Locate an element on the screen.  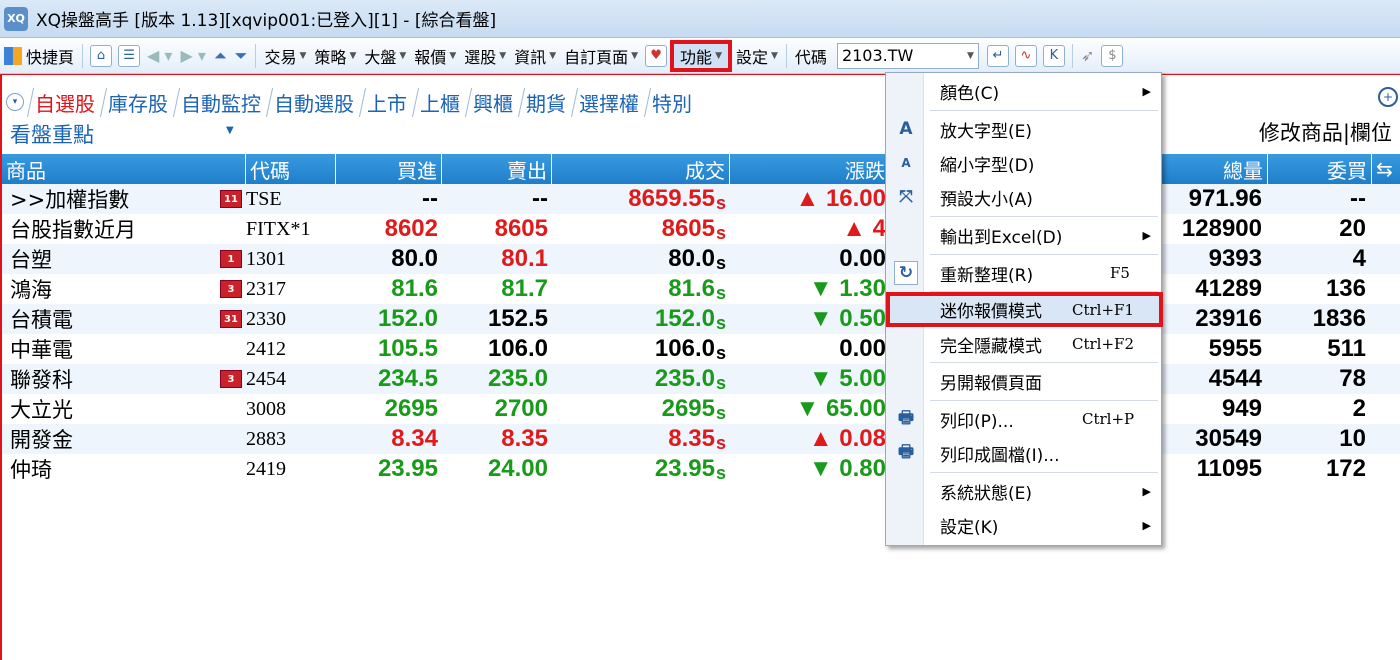
cell-last: 23.95 s is located at coordinates (641, 469).